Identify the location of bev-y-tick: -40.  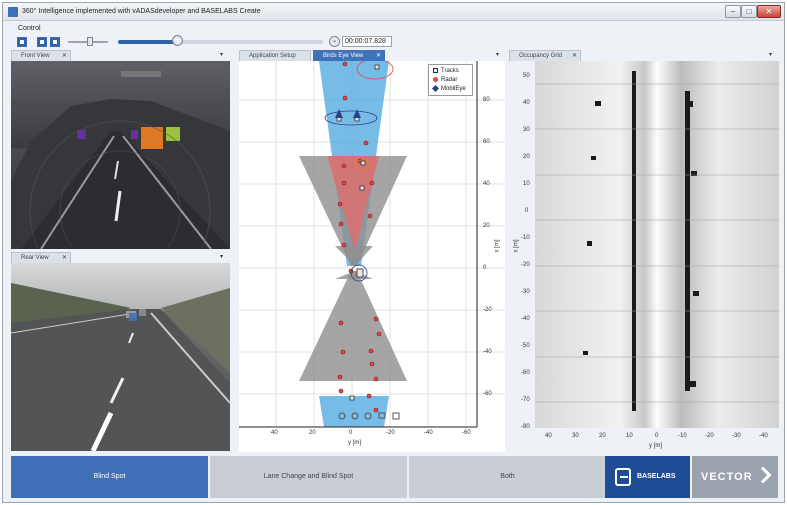
(428, 433).